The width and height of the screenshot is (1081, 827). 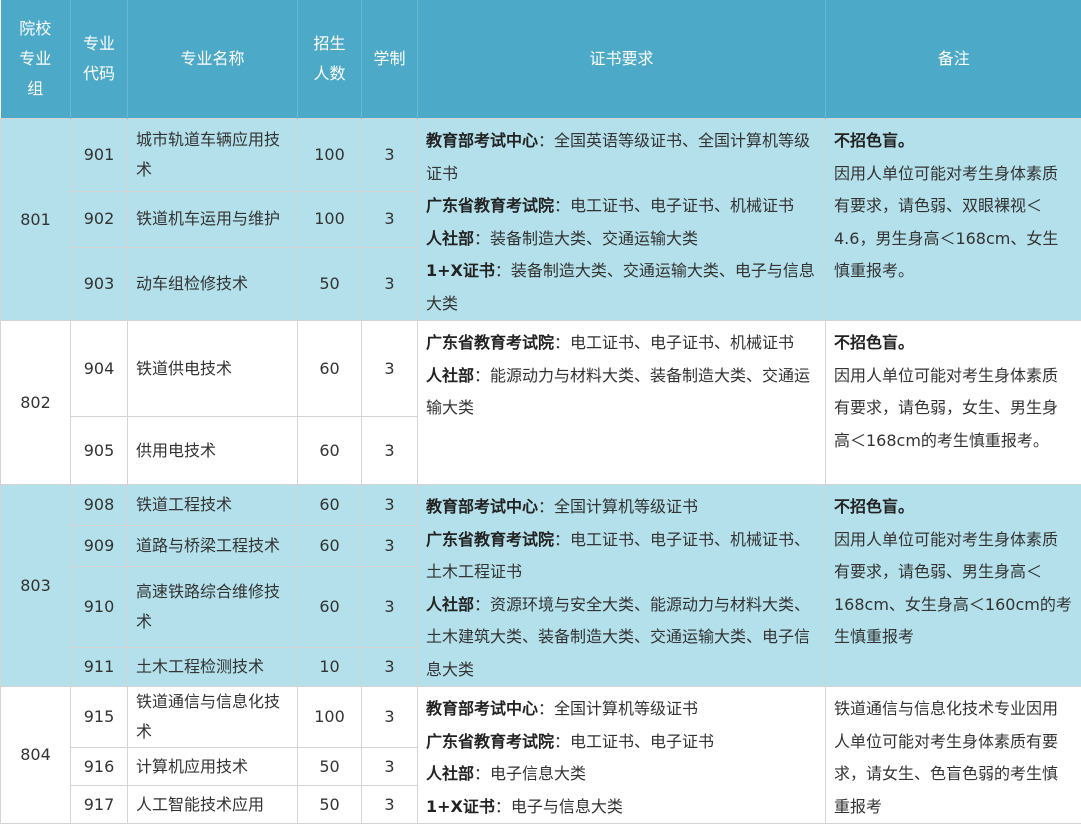 I want to click on major-name-cell: 人工智能技术应用, so click(x=212, y=804).